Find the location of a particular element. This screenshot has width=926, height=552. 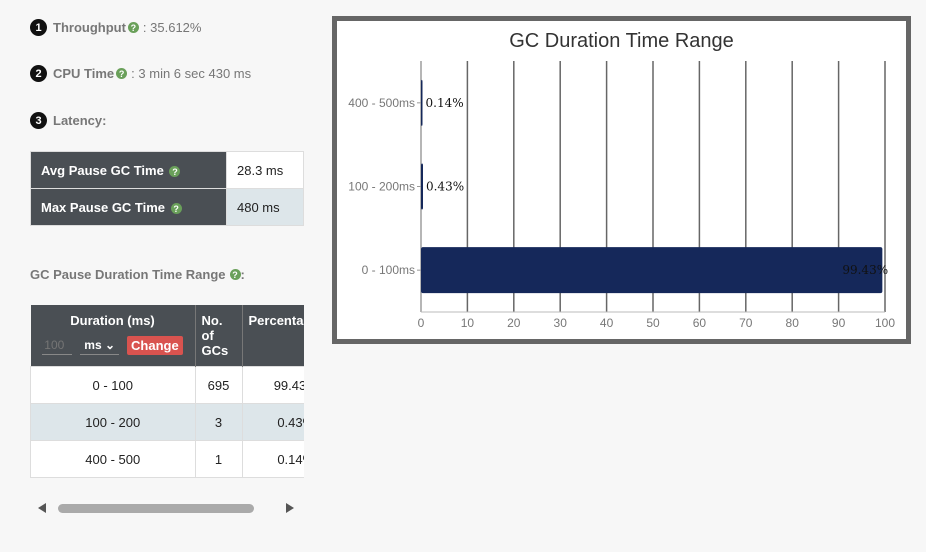

percentage-header: Percenta is located at coordinates (273, 336).